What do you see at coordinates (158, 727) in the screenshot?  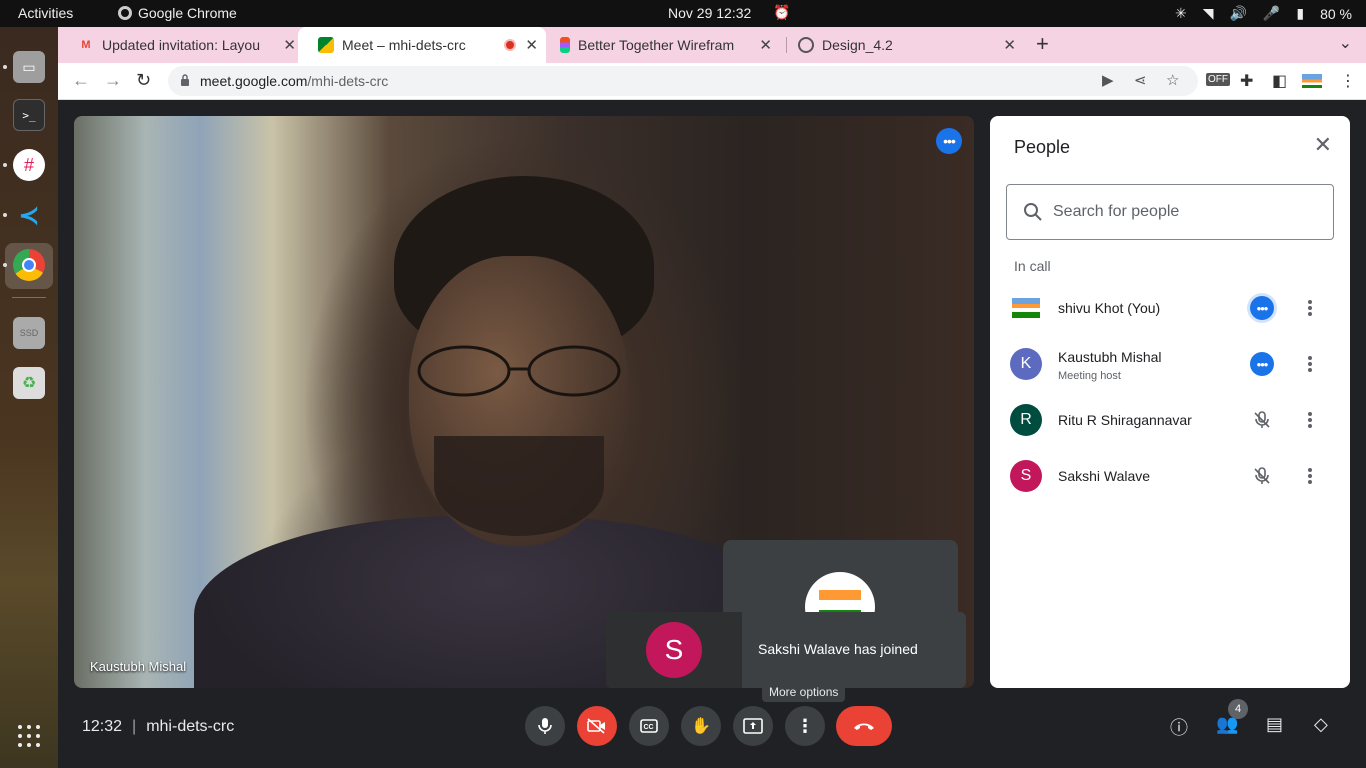 I see `meeting-details: 12:32 | mhi-dets-crc` at bounding box center [158, 727].